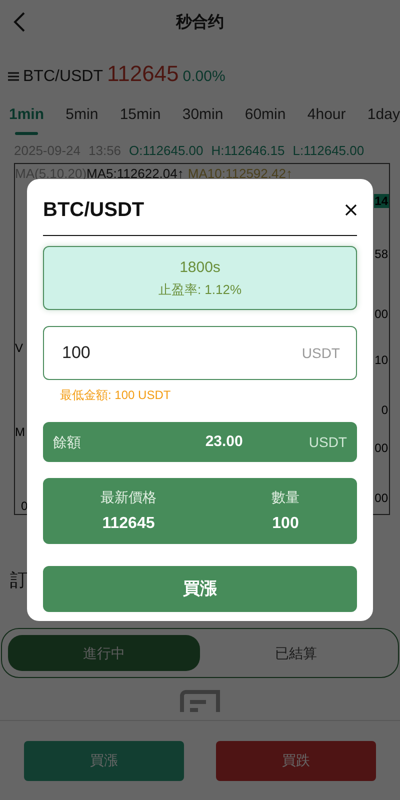 The image size is (400, 800). I want to click on price-change: 0.00%, so click(204, 77).